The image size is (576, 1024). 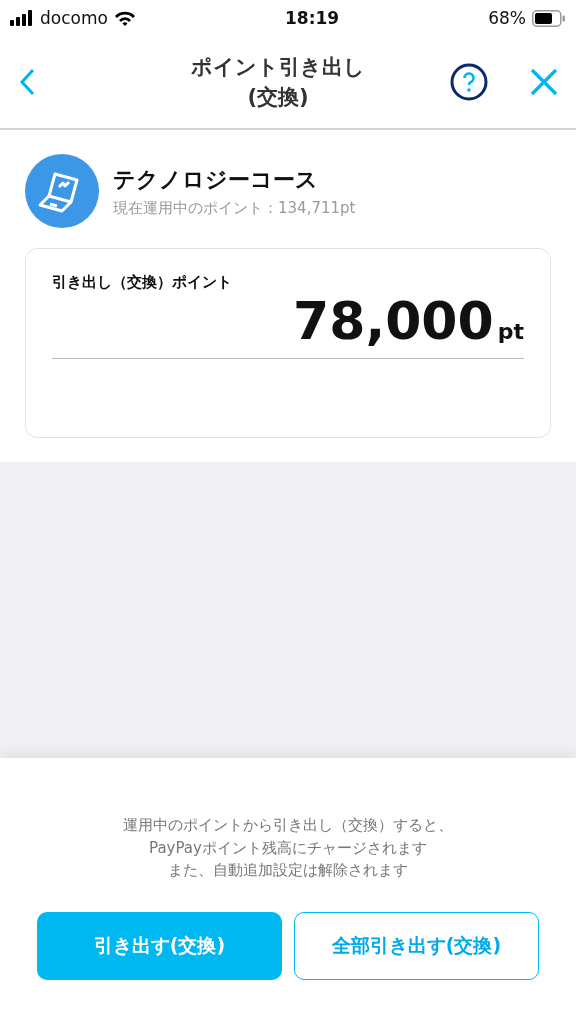 I want to click on help-icon, so click(x=469, y=82).